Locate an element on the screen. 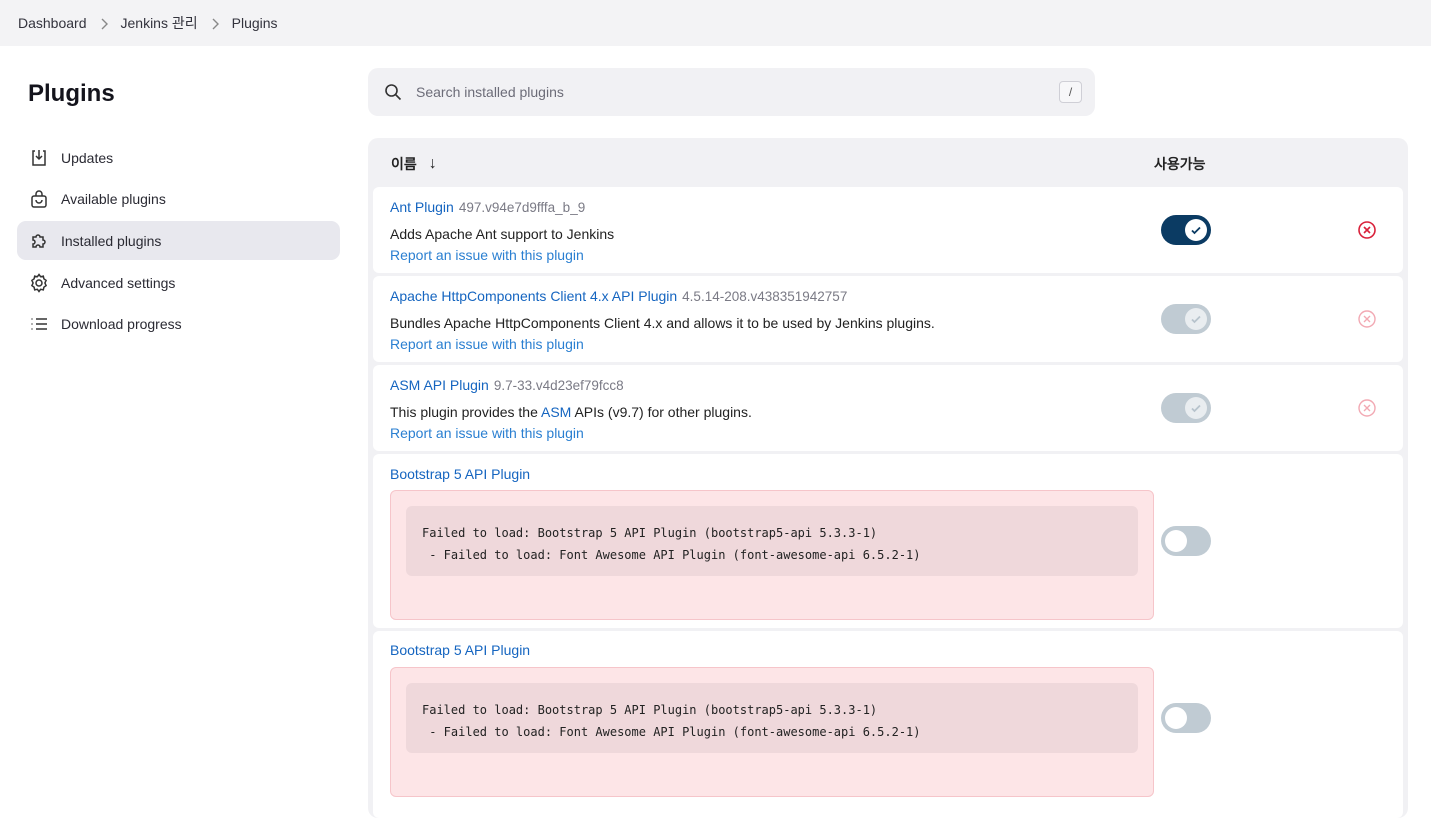 The height and width of the screenshot is (818, 1431). breadcrumb-plugins: Plugins is located at coordinates (255, 23).